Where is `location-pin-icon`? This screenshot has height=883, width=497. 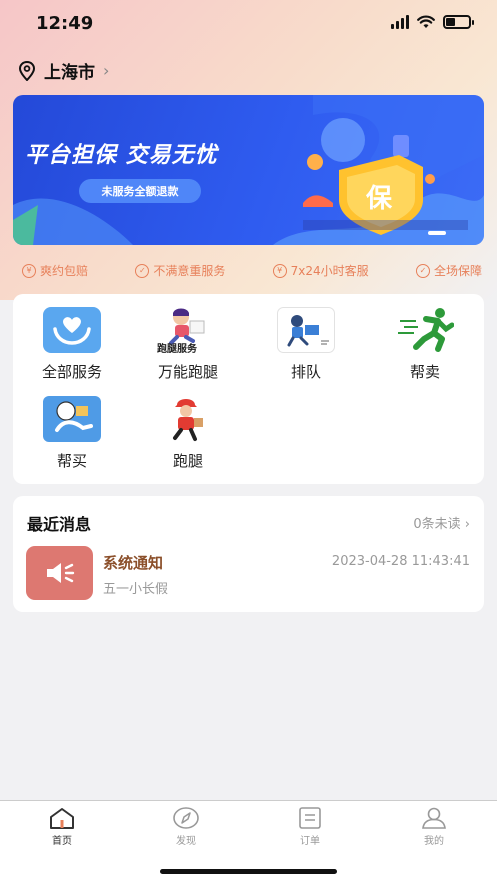 location-pin-icon is located at coordinates (27, 70).